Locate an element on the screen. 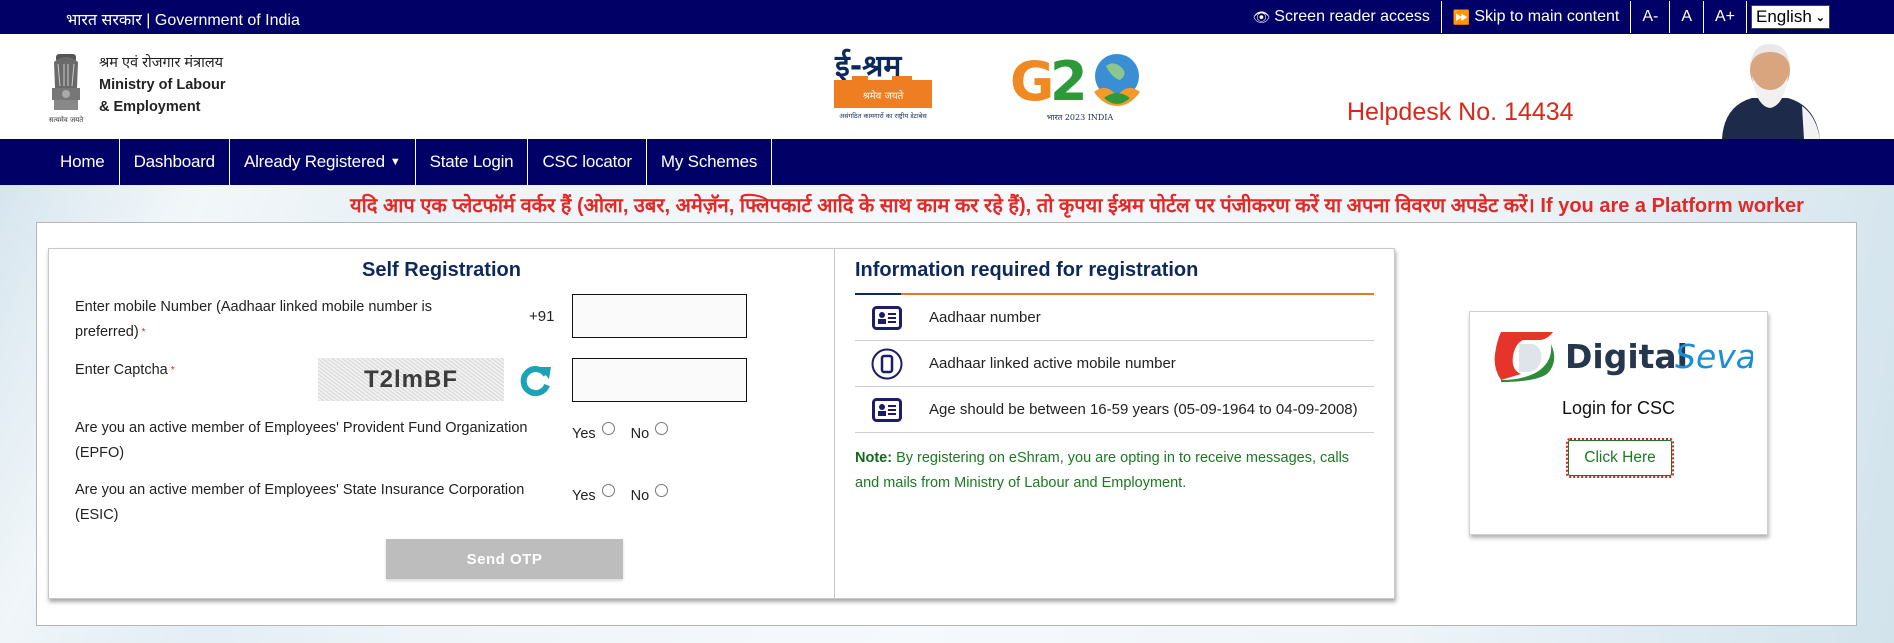 The height and width of the screenshot is (643, 1894). screen-reader-link: 👁 Screen reader access is located at coordinates (1342, 17).